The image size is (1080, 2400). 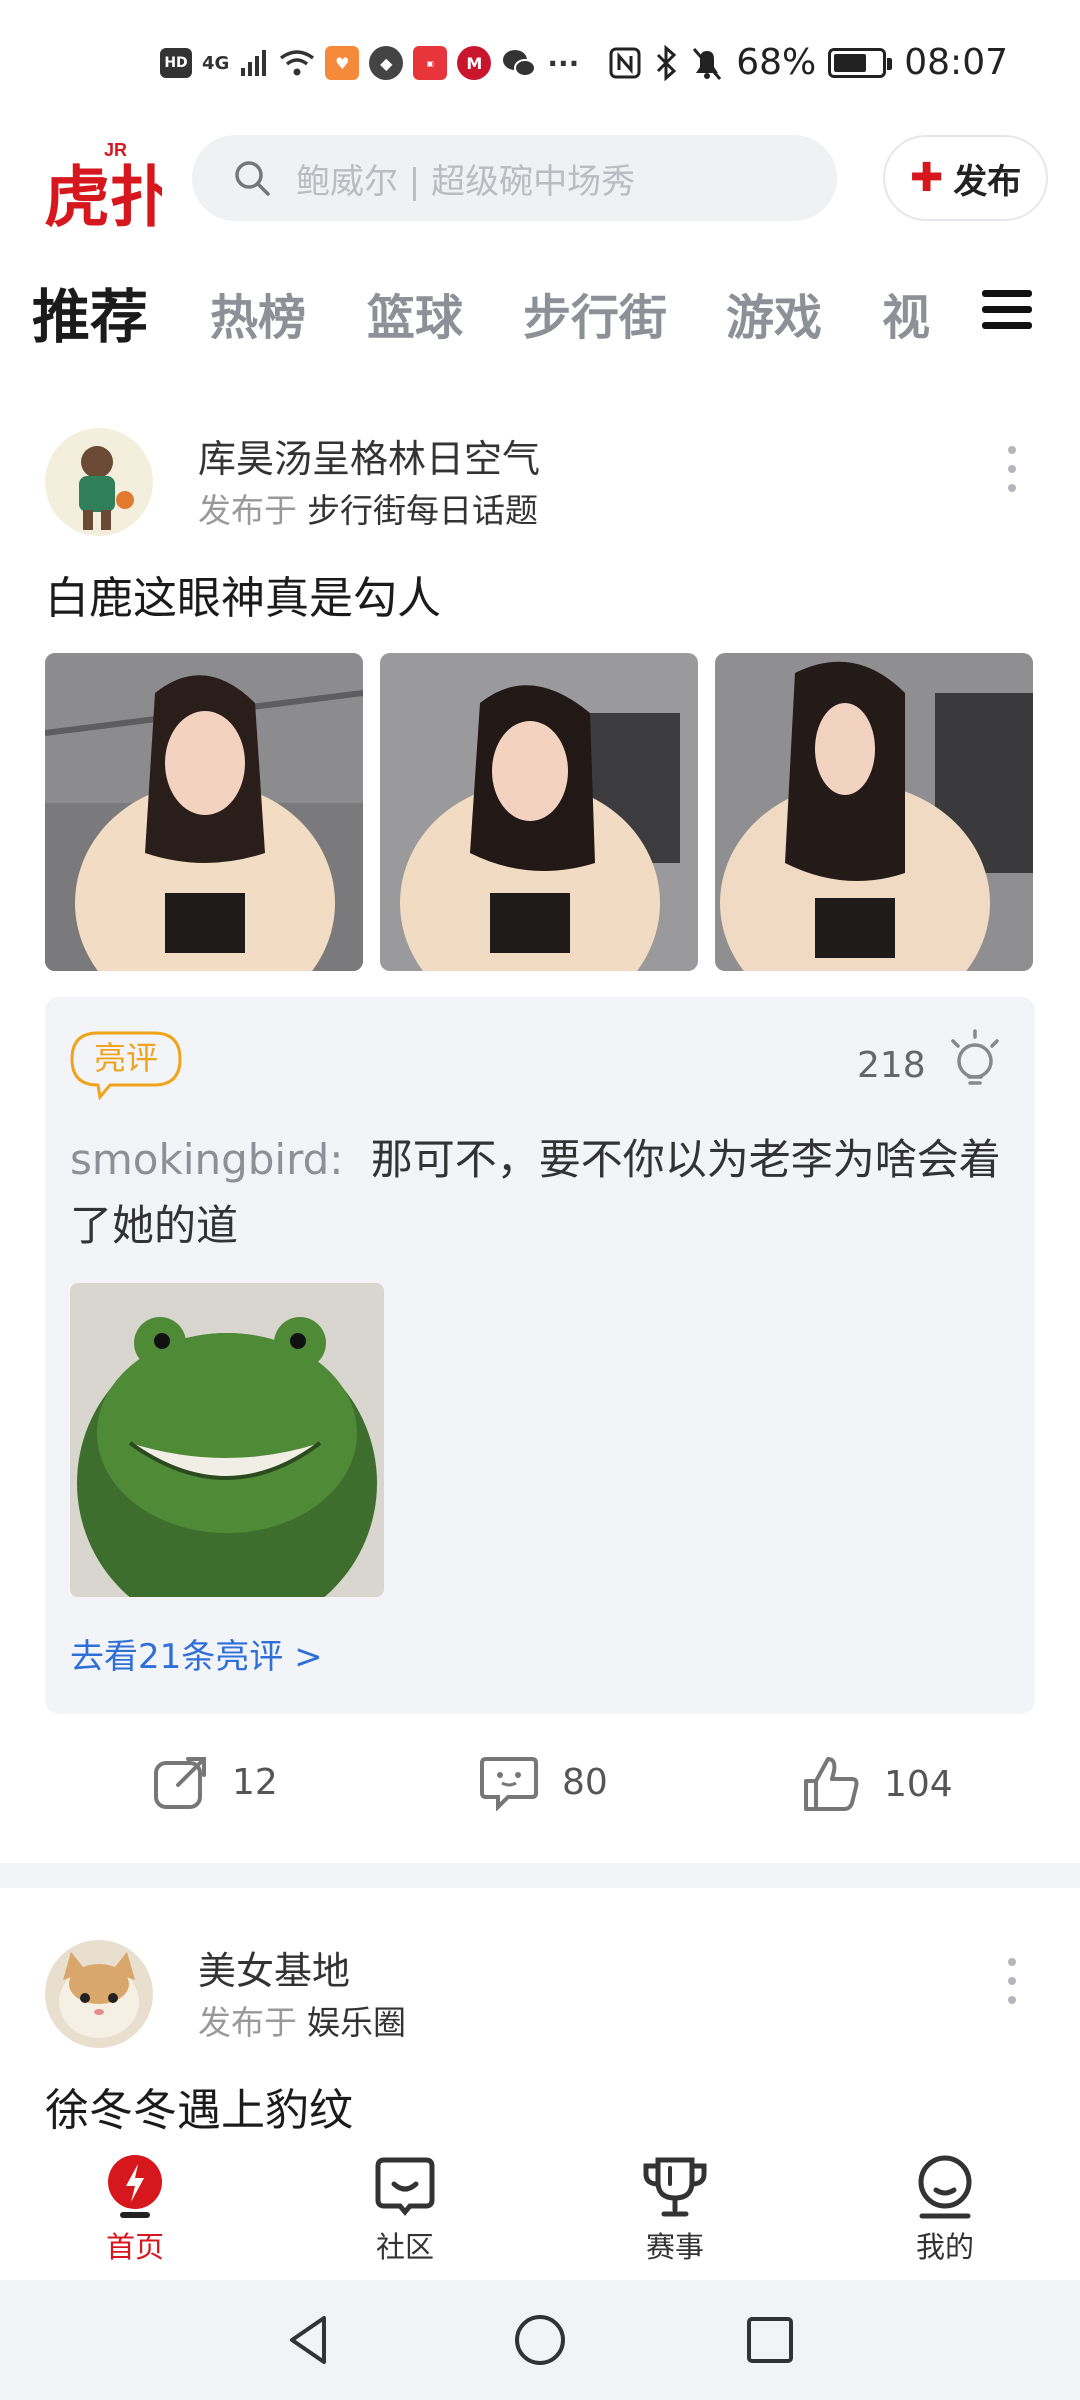 I want to click on status-icons-right: 68% 08:07, so click(x=808, y=62).